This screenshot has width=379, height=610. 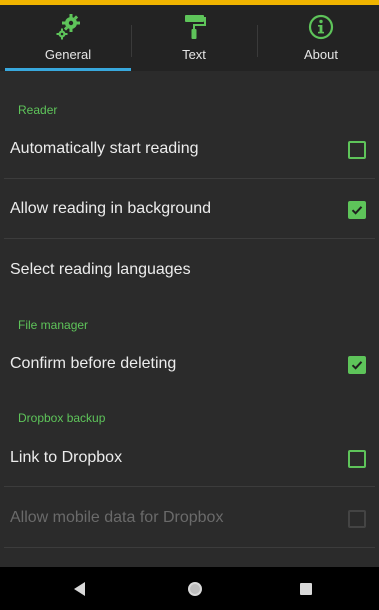 I want to click on setting-reading-languages: Select reading languages, so click(x=189, y=269).